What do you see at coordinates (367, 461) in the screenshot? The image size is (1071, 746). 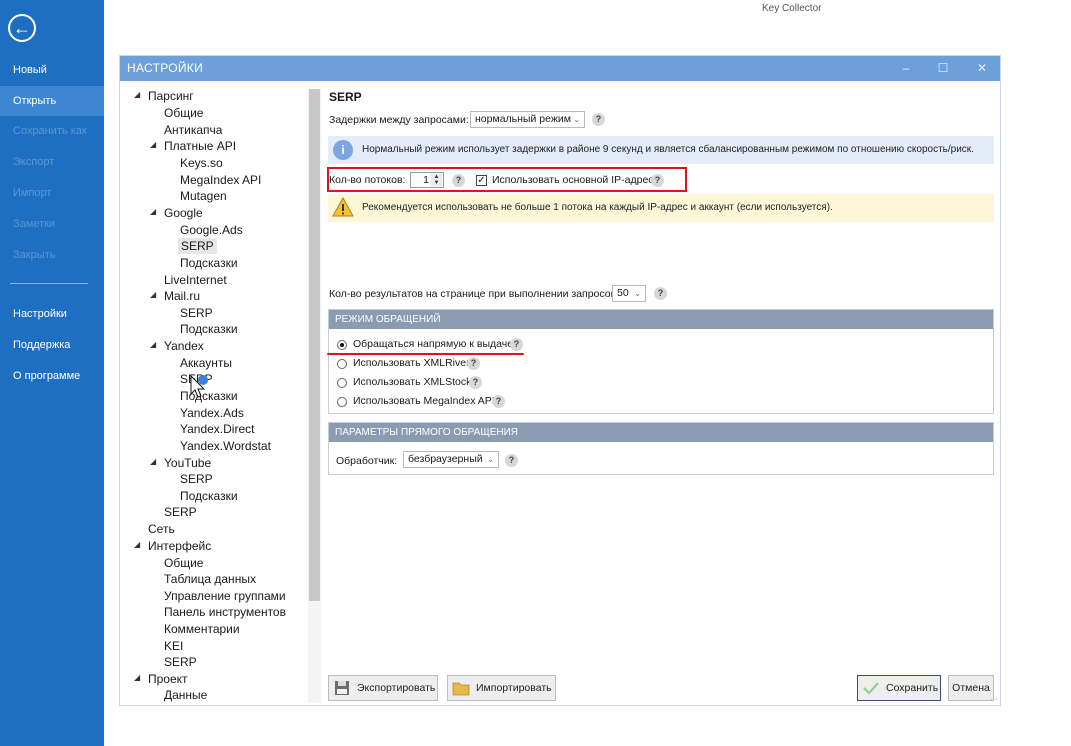 I see `handler-label: Обработчик:` at bounding box center [367, 461].